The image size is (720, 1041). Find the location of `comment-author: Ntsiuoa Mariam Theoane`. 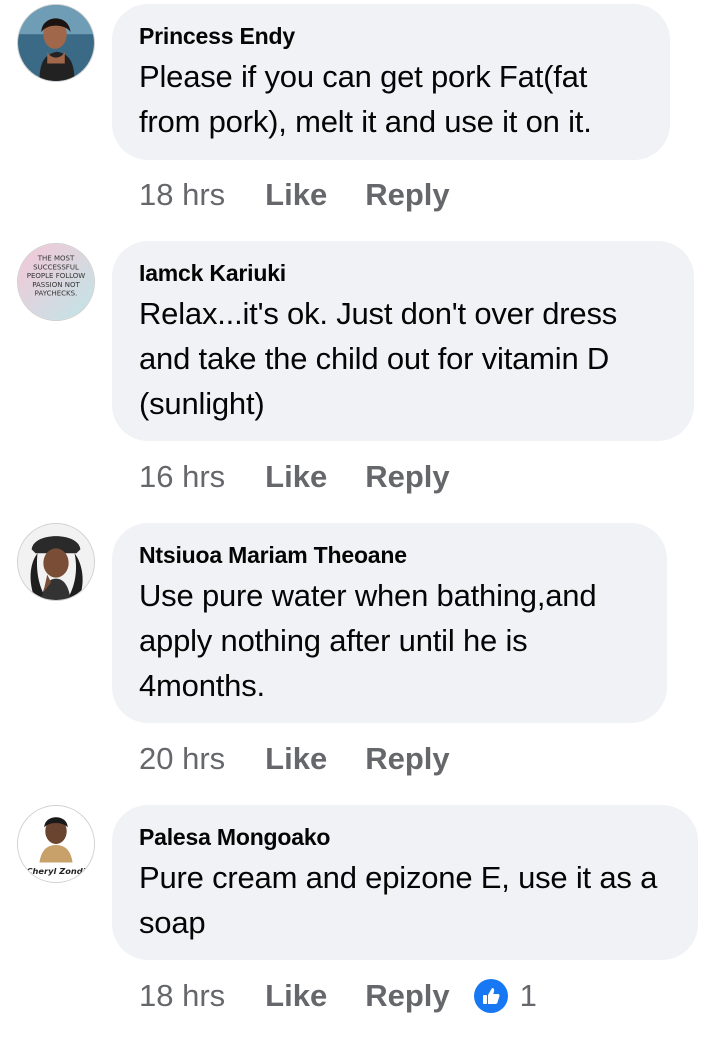

comment-author: Ntsiuoa Mariam Theoane is located at coordinates (389, 555).